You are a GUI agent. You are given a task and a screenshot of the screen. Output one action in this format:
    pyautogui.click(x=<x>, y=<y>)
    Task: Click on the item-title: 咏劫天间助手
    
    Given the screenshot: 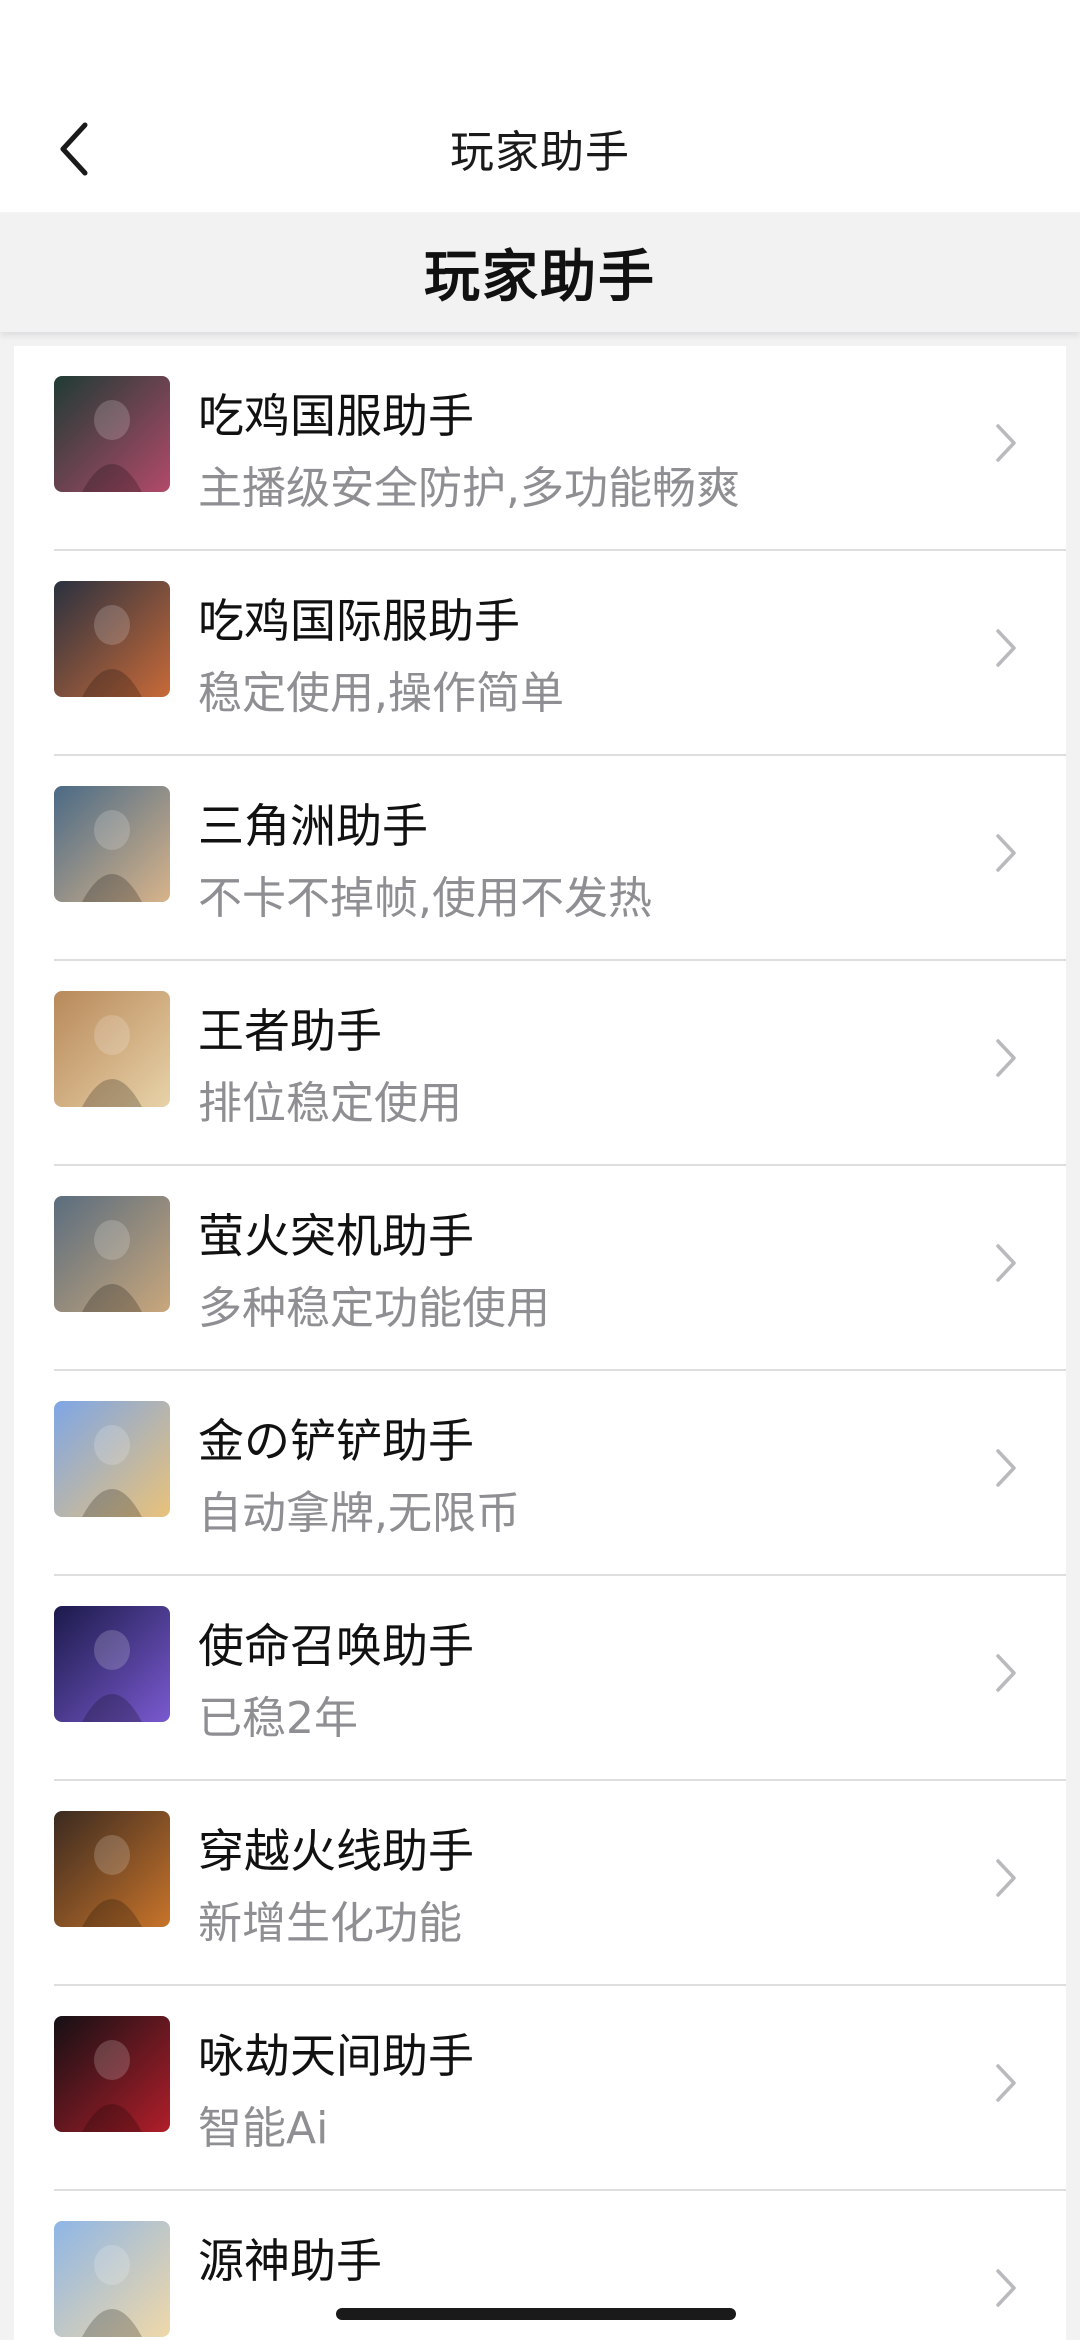 What is the action you would take?
    pyautogui.click(x=336, y=2056)
    